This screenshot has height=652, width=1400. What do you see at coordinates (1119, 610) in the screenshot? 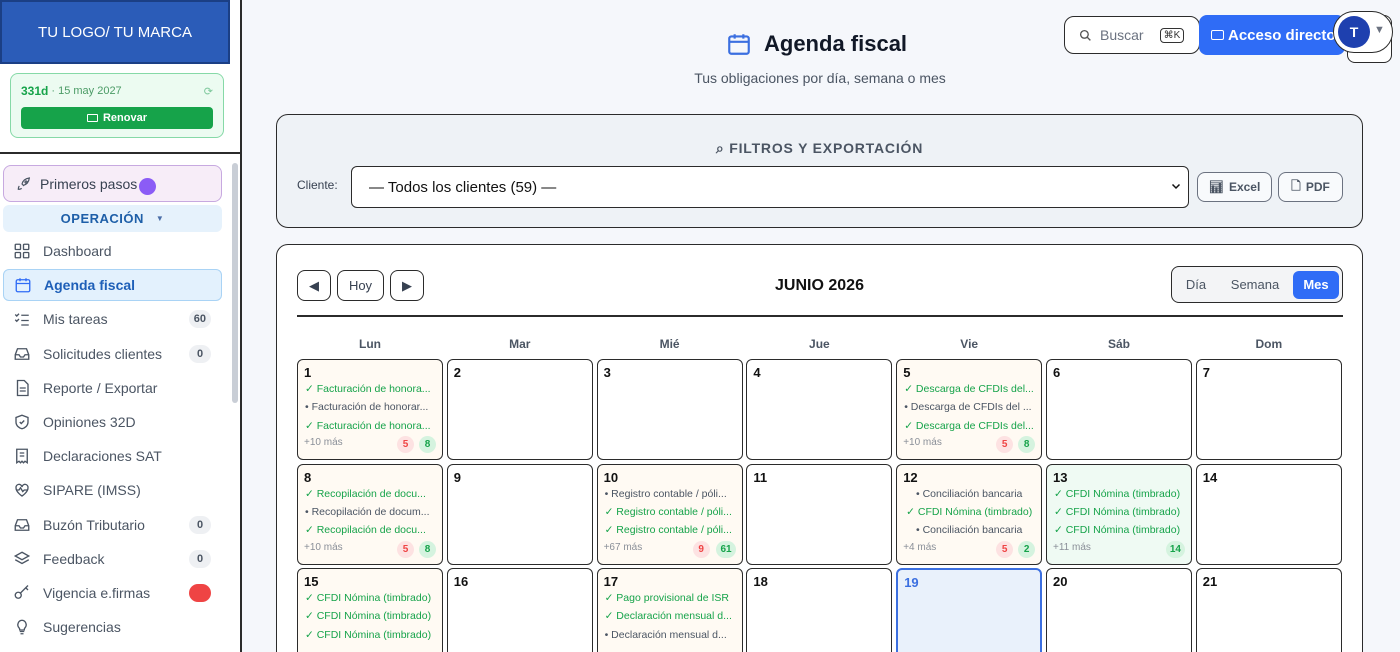
I see `calendar-day: 20` at bounding box center [1119, 610].